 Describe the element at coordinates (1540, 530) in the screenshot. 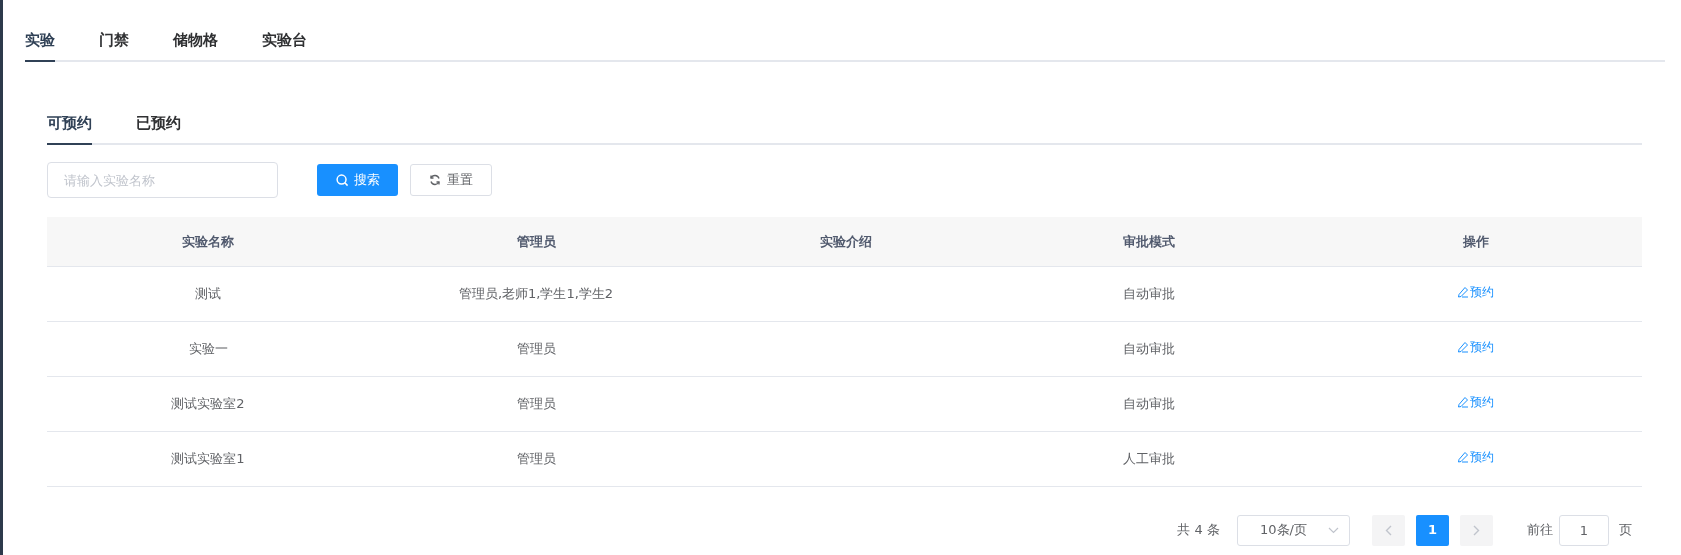

I see `goto-label: 前往` at that location.